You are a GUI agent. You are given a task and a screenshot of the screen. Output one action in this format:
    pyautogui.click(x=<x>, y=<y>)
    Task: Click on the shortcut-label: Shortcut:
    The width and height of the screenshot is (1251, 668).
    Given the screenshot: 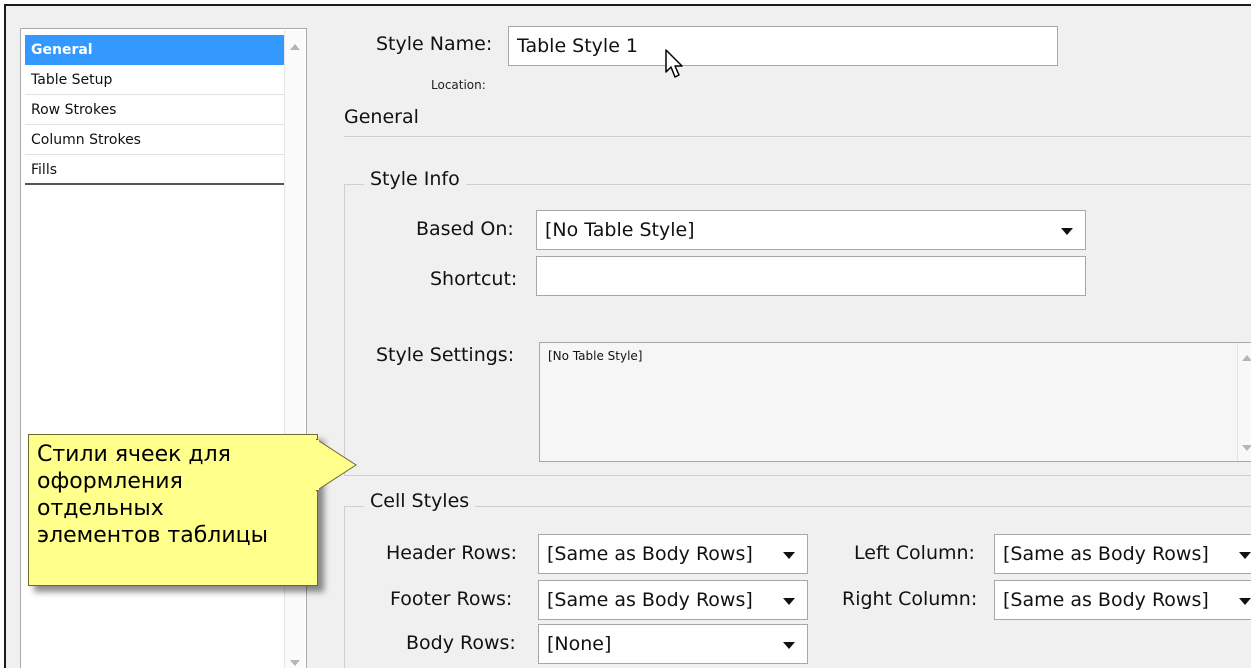 What is the action you would take?
    pyautogui.click(x=474, y=279)
    